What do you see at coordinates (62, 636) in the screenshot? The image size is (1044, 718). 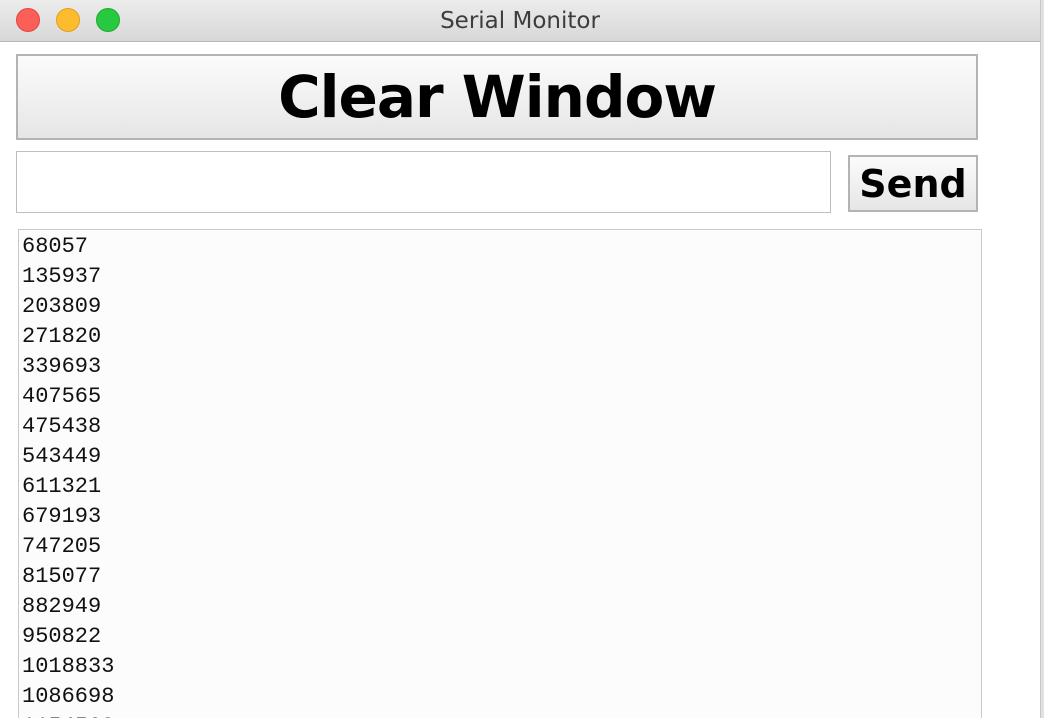 I see `output-line: 950822` at bounding box center [62, 636].